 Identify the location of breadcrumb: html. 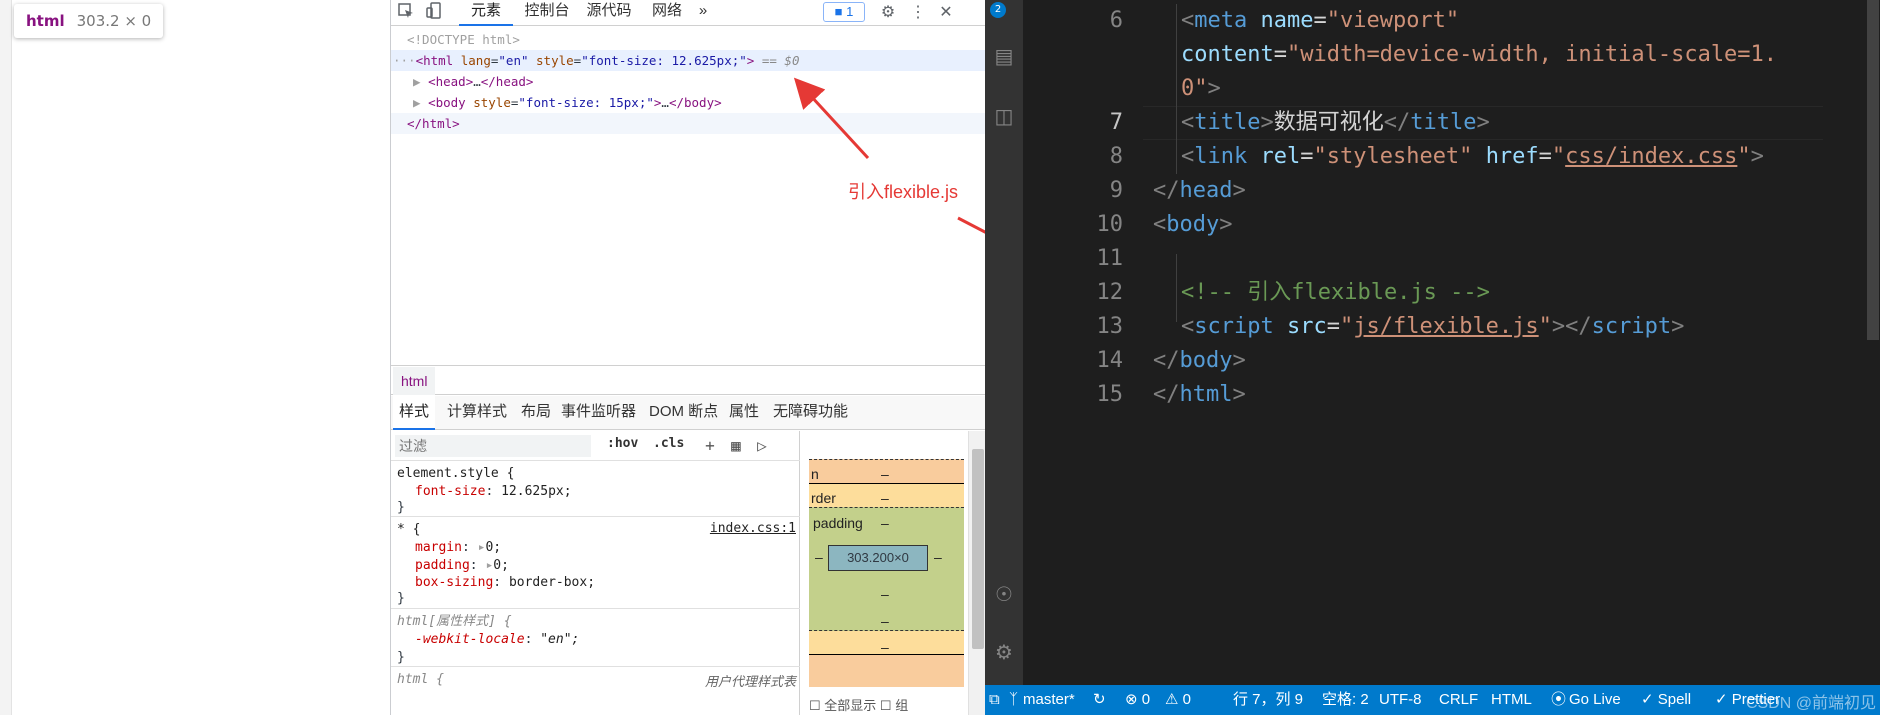
(688, 380).